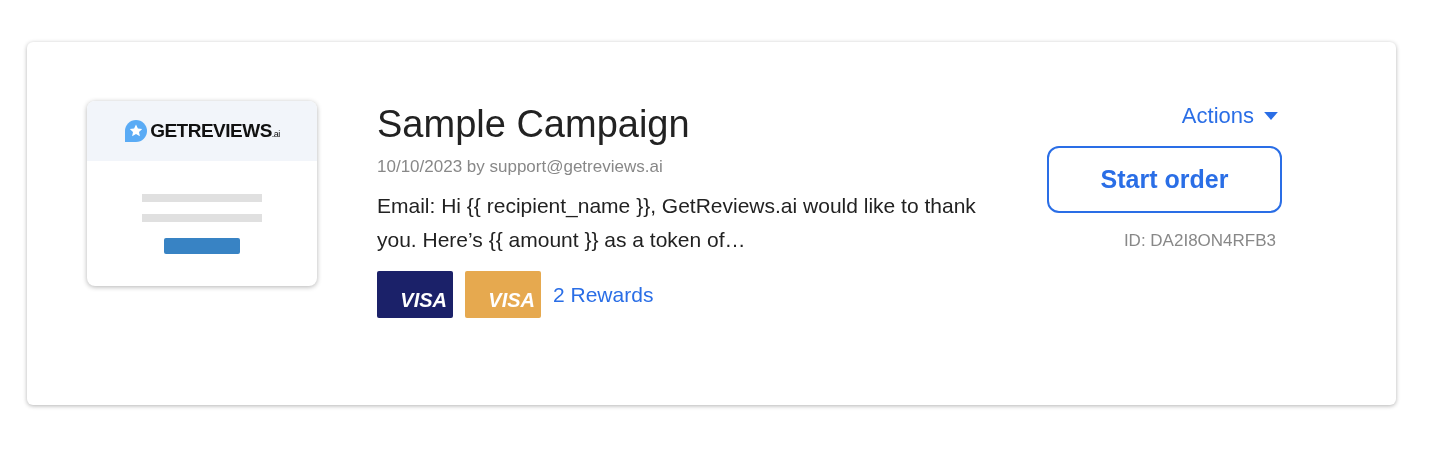 This screenshot has height=452, width=1432. What do you see at coordinates (1200, 241) in the screenshot?
I see `campaign-id: ID: DA2I8ON4RFB3` at bounding box center [1200, 241].